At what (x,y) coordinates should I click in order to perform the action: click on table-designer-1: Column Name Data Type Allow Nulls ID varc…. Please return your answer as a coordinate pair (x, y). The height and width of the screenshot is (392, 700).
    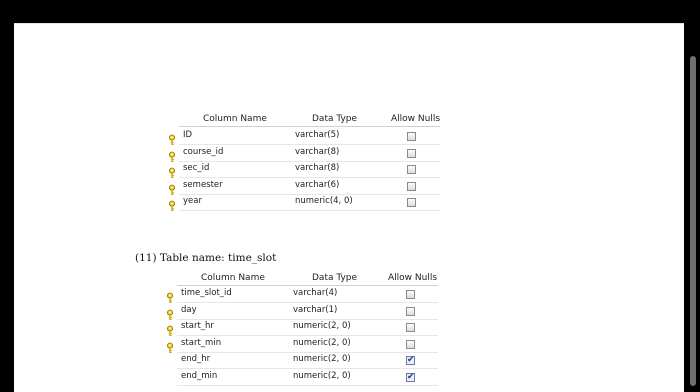
    Looking at the image, I should click on (302, 162).